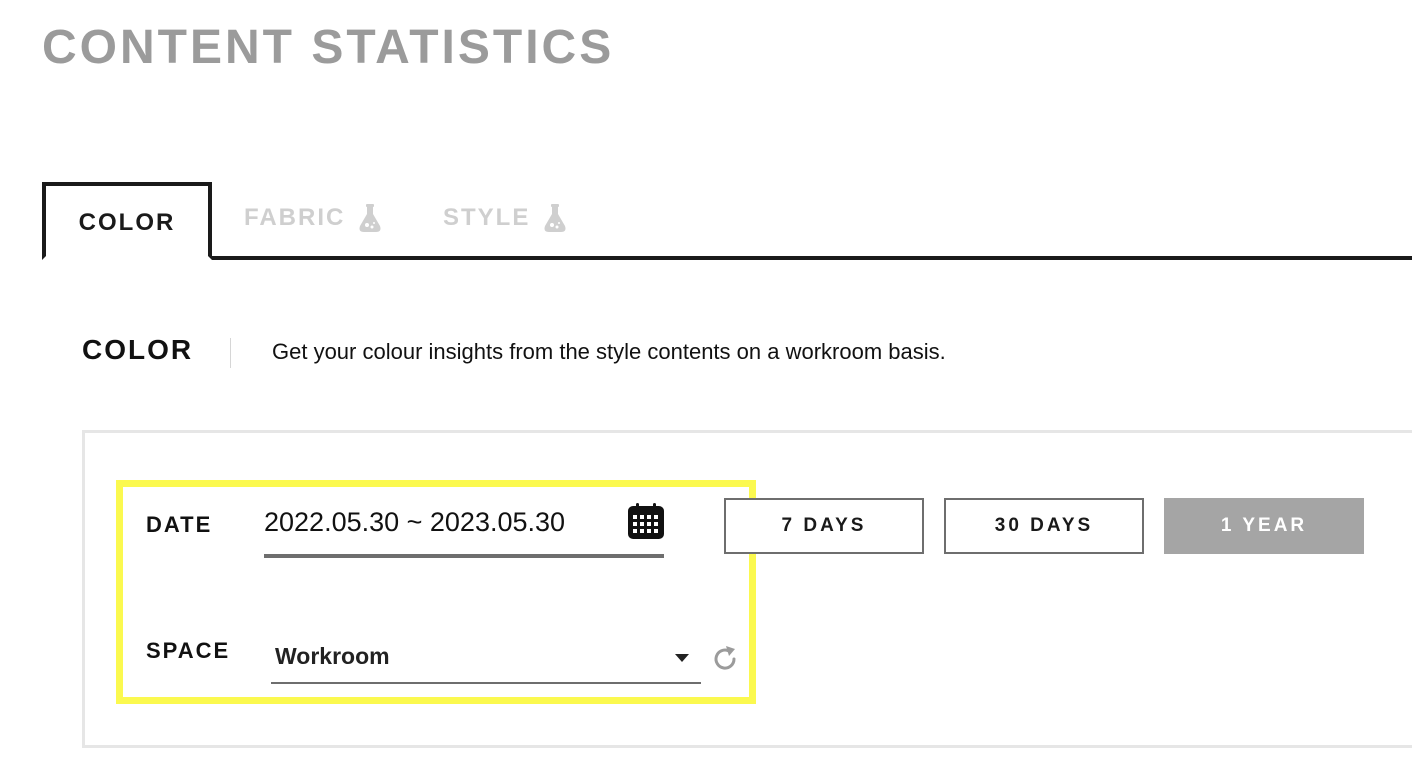 Image resolution: width=1412 pixels, height=782 pixels. What do you see at coordinates (179, 524) in the screenshot?
I see `date-label: DATE` at bounding box center [179, 524].